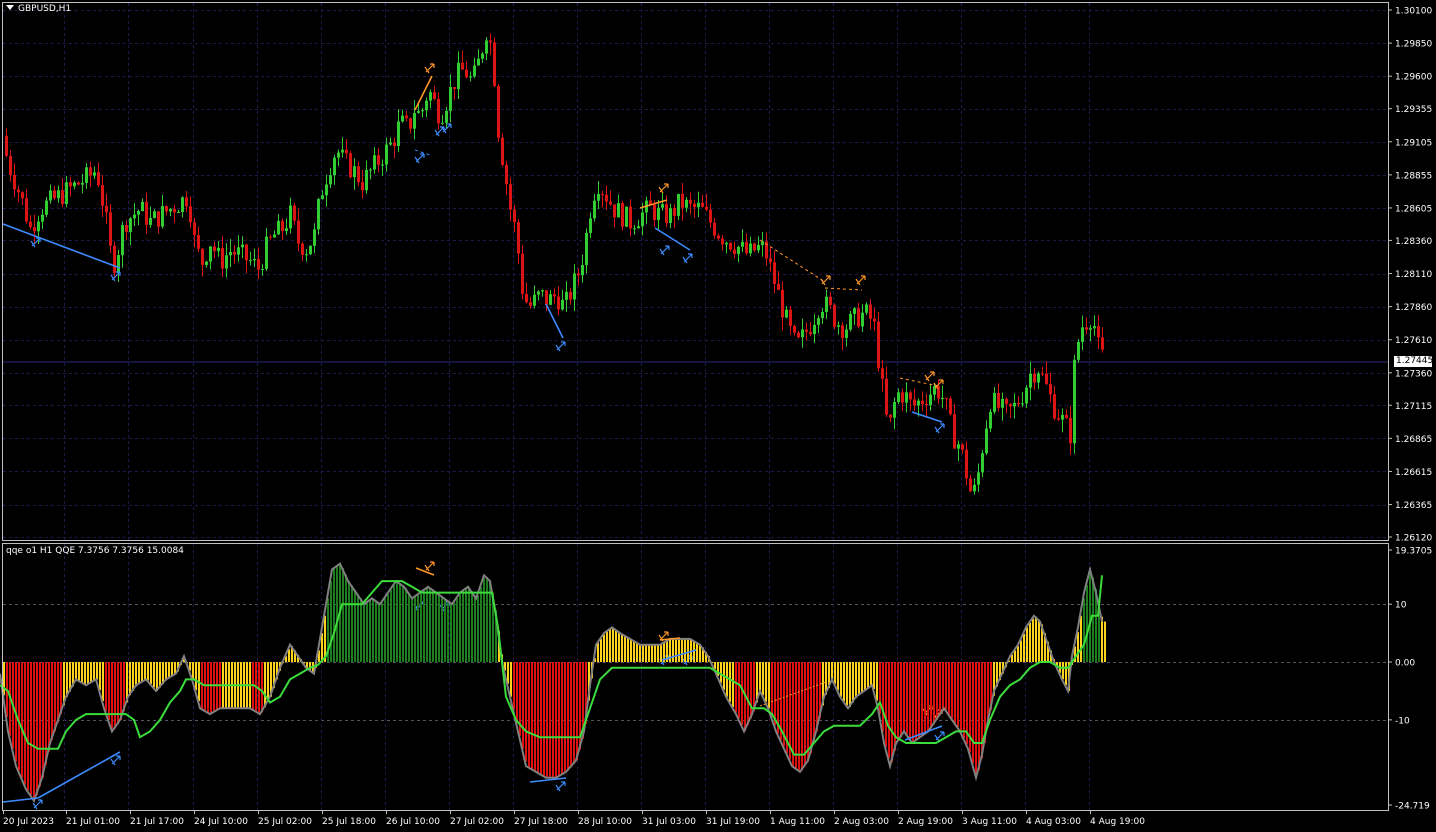 The image size is (1436, 832). Describe the element at coordinates (861, 822) in the screenshot. I see `time-tick-label: 2 Aug 03:00` at that location.